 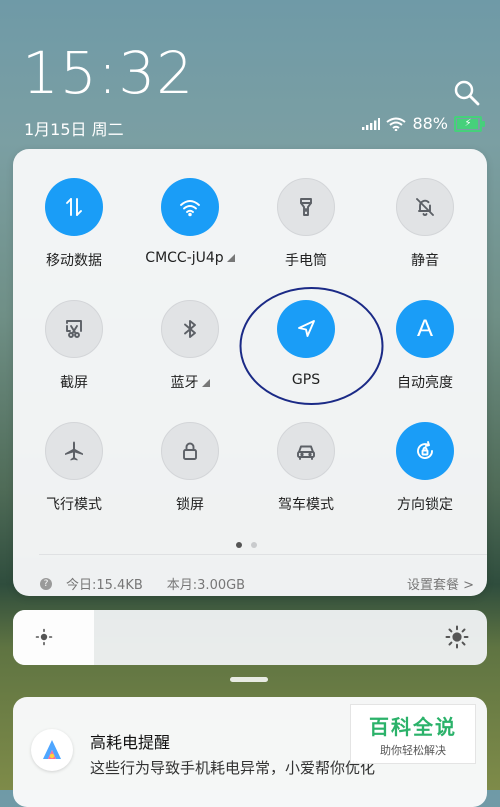 I want to click on tile-label-text: 静音, so click(x=425, y=261).